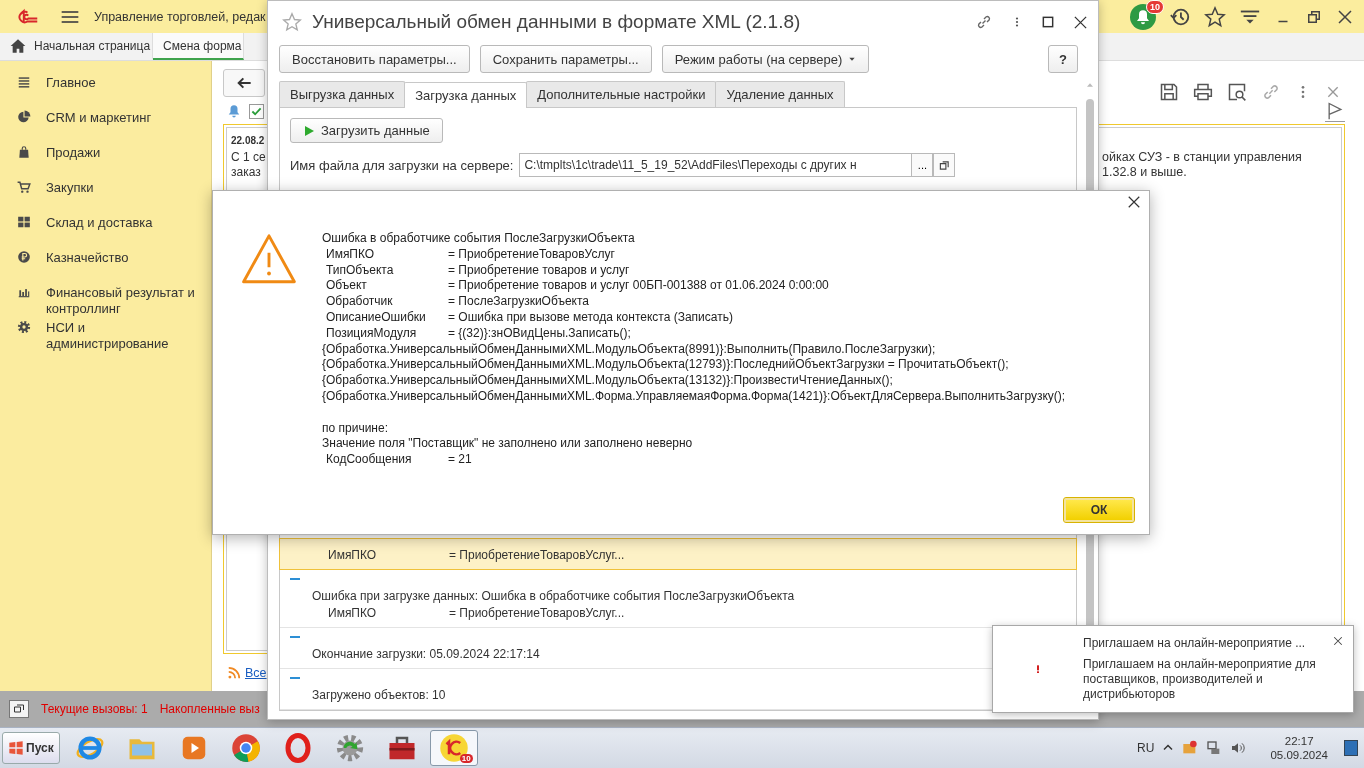 The image size is (1364, 768). I want to click on error-text: {Обработка.УниверсальныйОбменДаннымиXML.МодульОбъекта(13132)}:ПроизвестиЧтениеДанных();, so click(608, 381).